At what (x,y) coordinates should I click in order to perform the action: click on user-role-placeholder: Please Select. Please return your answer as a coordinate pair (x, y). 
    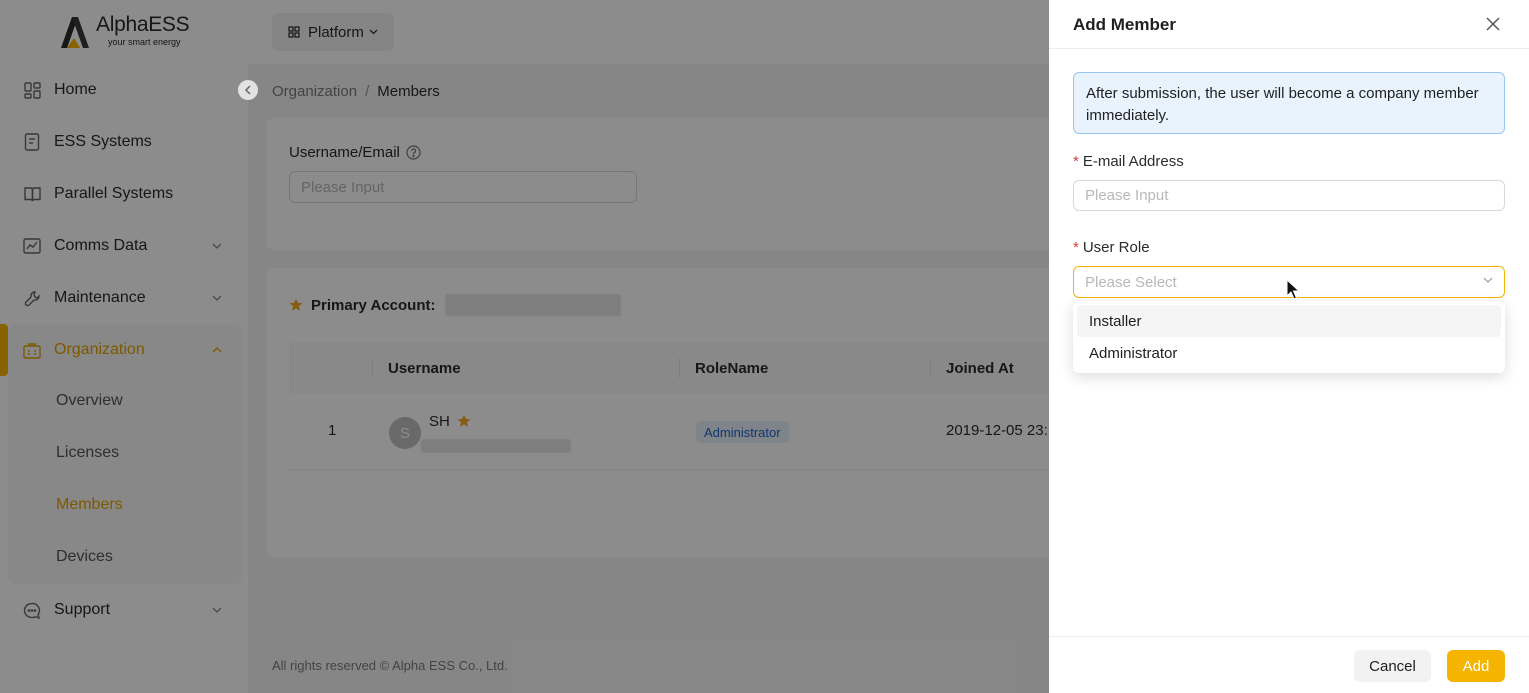
    Looking at the image, I should click on (1131, 282).